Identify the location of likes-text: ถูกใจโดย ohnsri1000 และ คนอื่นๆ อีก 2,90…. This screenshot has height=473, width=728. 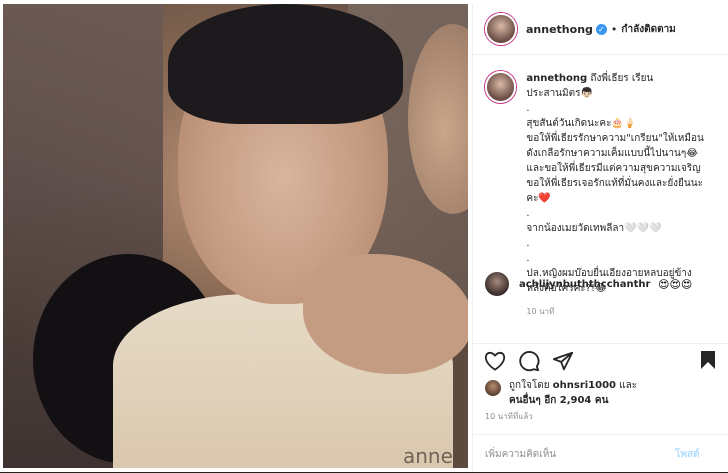
(573, 393).